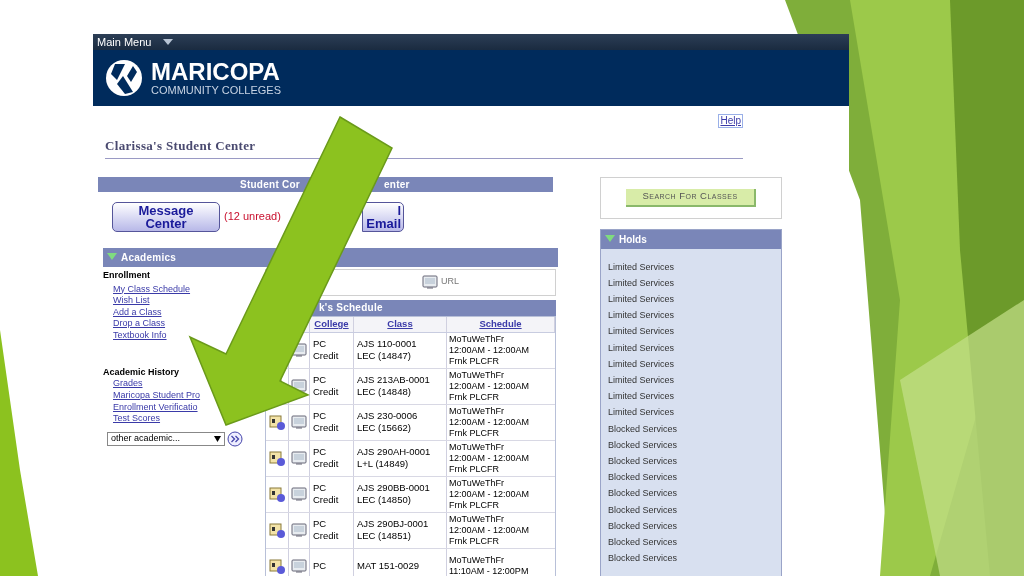  Describe the element at coordinates (216, 71) in the screenshot. I see `logo-wordmark: MARICOPA` at that location.